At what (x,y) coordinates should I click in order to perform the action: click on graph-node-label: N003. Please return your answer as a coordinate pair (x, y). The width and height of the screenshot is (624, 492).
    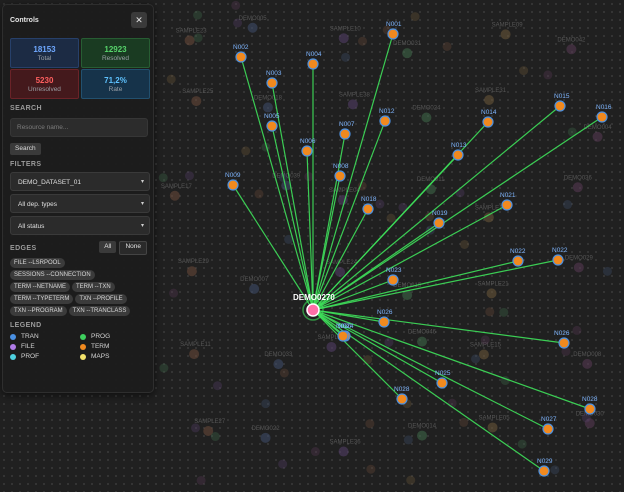
    Looking at the image, I should click on (274, 73).